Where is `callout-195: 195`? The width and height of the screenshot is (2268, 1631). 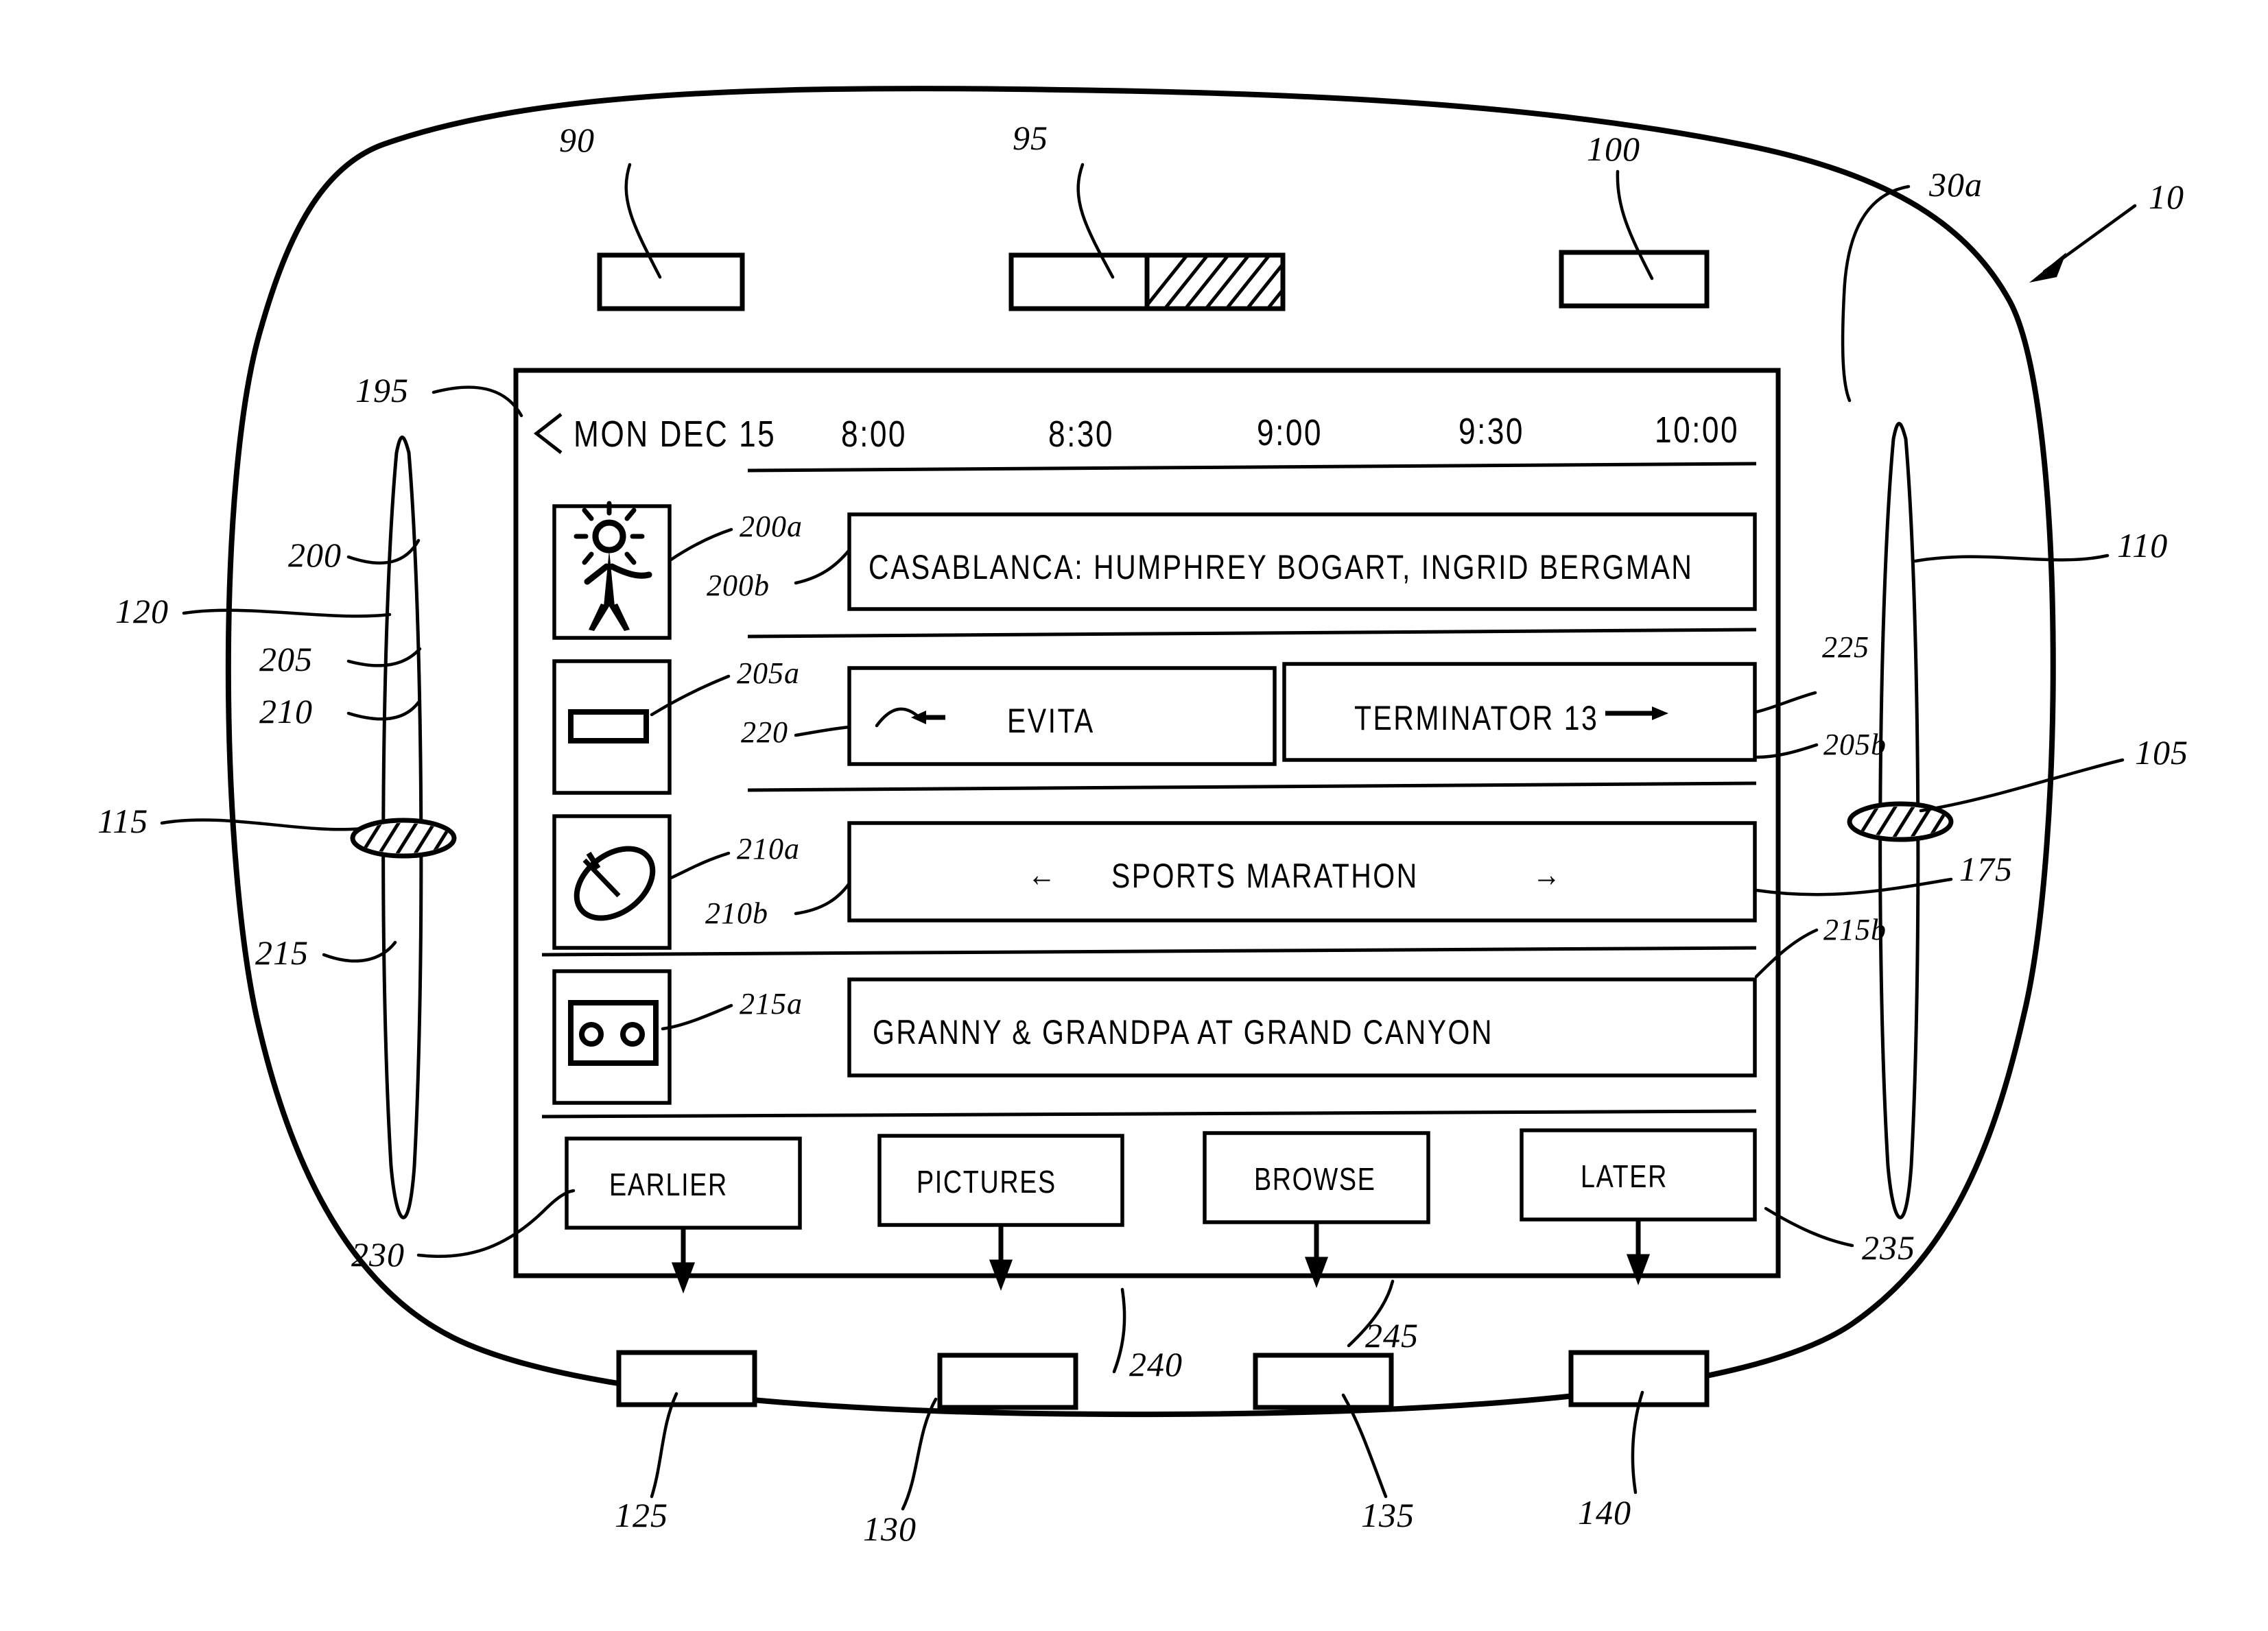 callout-195: 195 is located at coordinates (382, 390).